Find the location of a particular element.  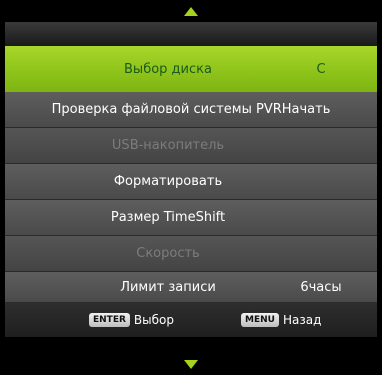

menu-item-text: Проверка файловой системы PVRНачать is located at coordinates (191, 109).